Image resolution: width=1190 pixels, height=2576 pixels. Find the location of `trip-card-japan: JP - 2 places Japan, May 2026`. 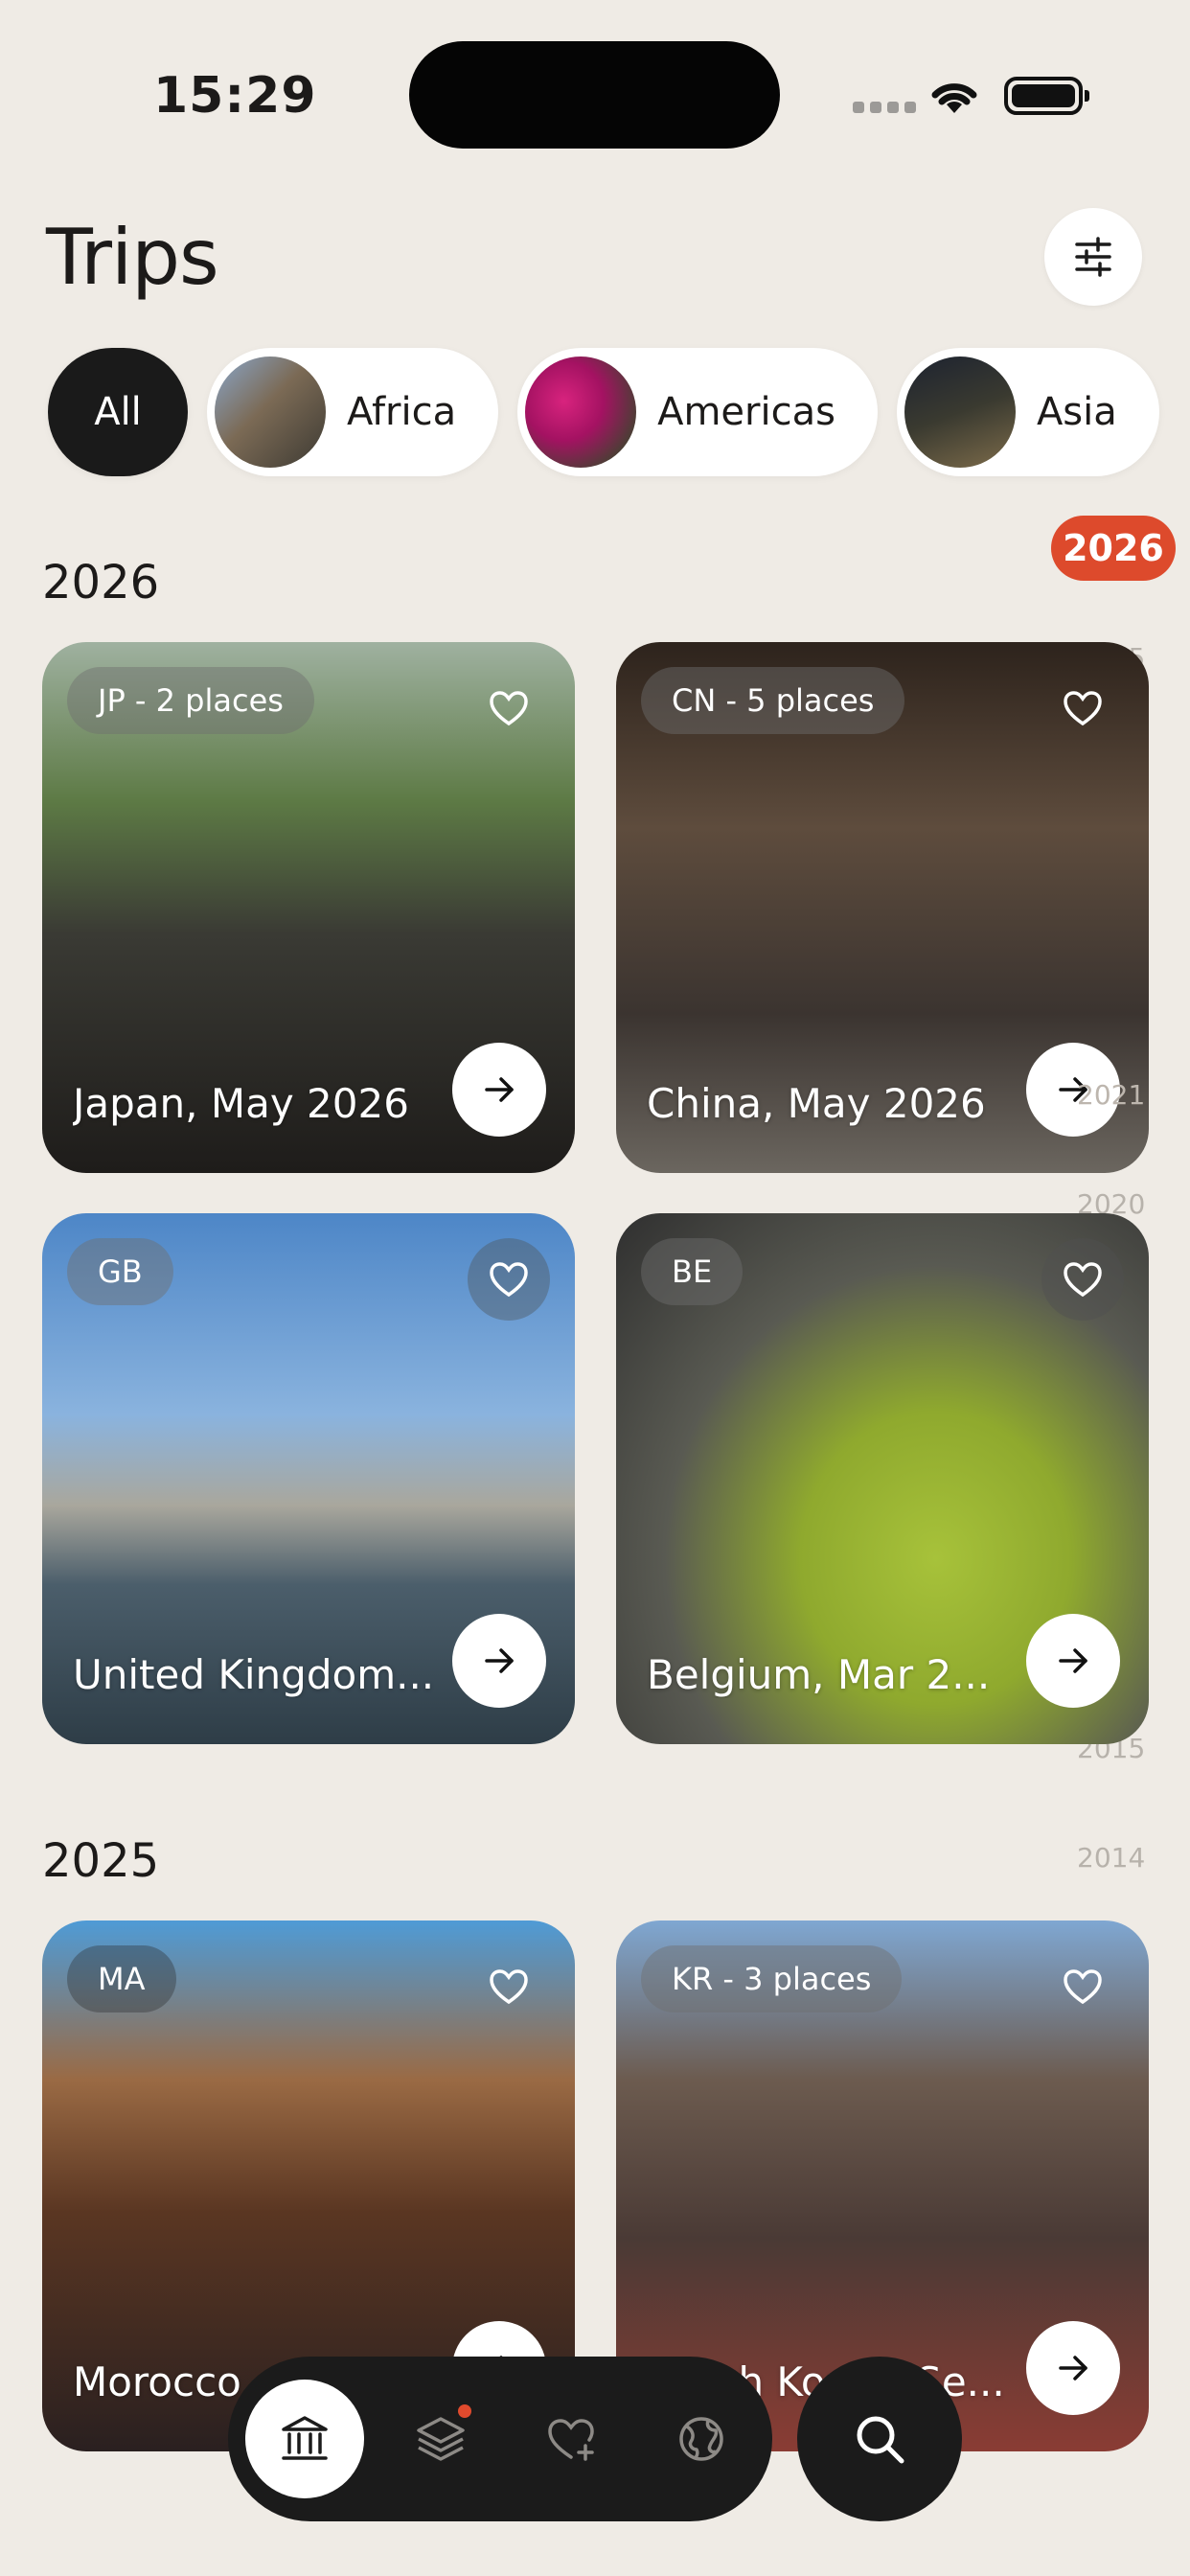

trip-card-japan: JP - 2 places Japan, May 2026 is located at coordinates (309, 907).